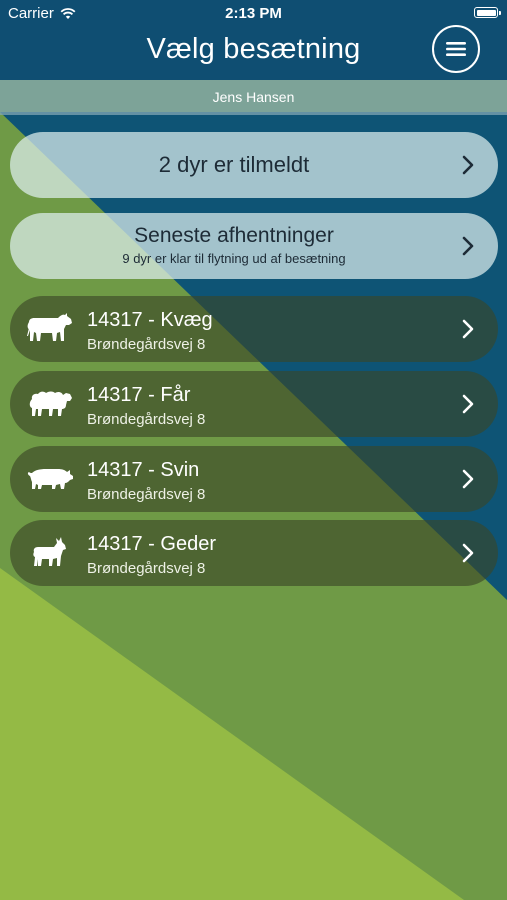 Image resolution: width=507 pixels, height=900 pixels. What do you see at coordinates (254, 404) in the screenshot?
I see `herd-item-sheep: 14317 - Får Brøndegårdsvej 8` at bounding box center [254, 404].